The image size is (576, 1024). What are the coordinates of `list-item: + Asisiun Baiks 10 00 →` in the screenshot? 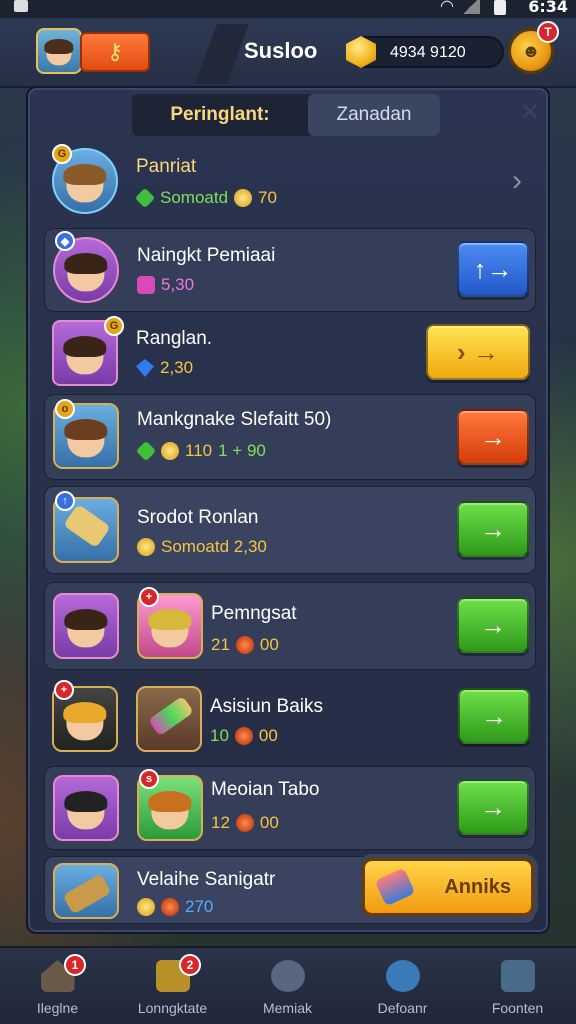 It's located at (290, 718).